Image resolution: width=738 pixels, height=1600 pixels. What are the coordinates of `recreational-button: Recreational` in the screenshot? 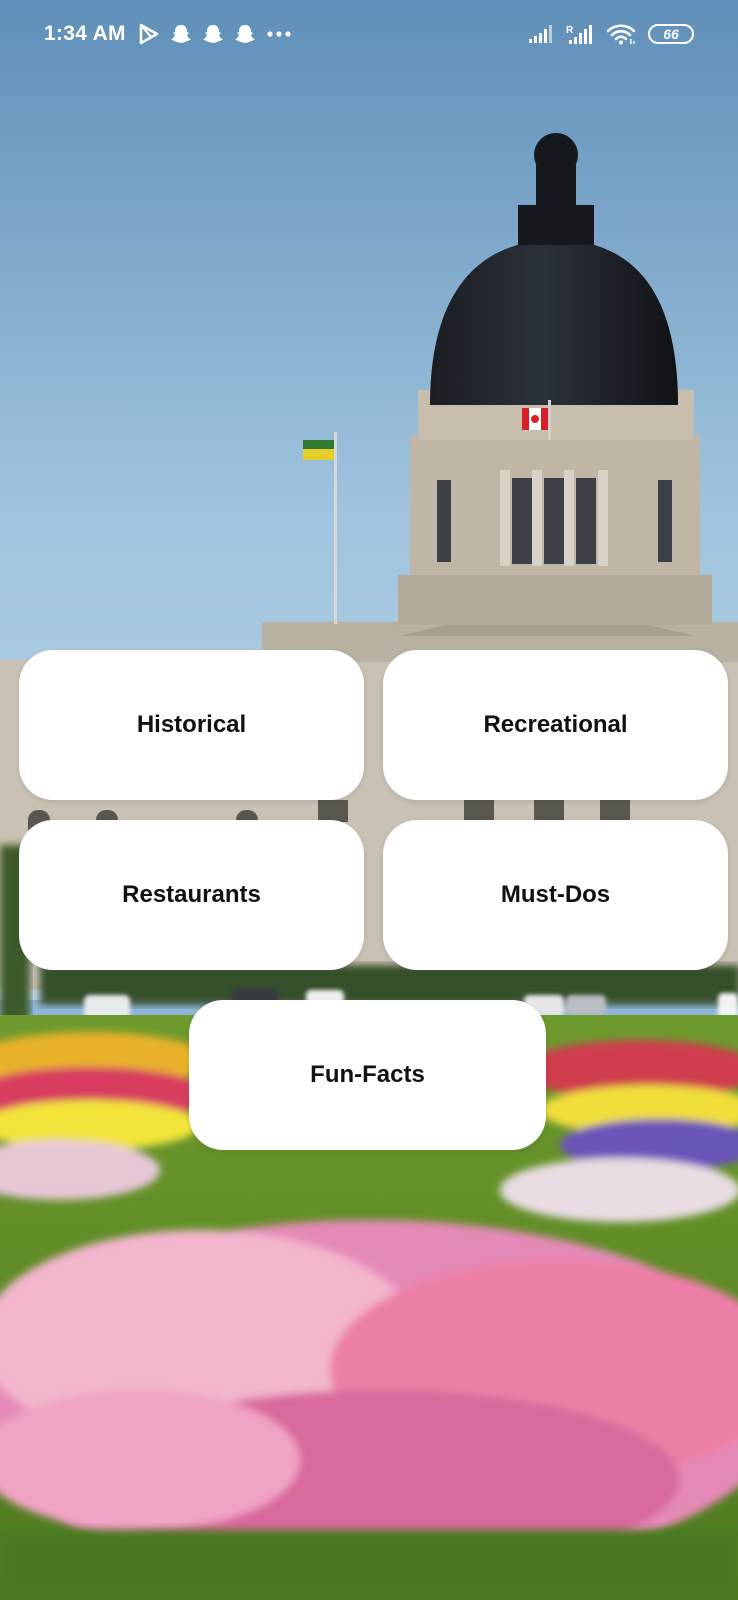 It's located at (555, 725).